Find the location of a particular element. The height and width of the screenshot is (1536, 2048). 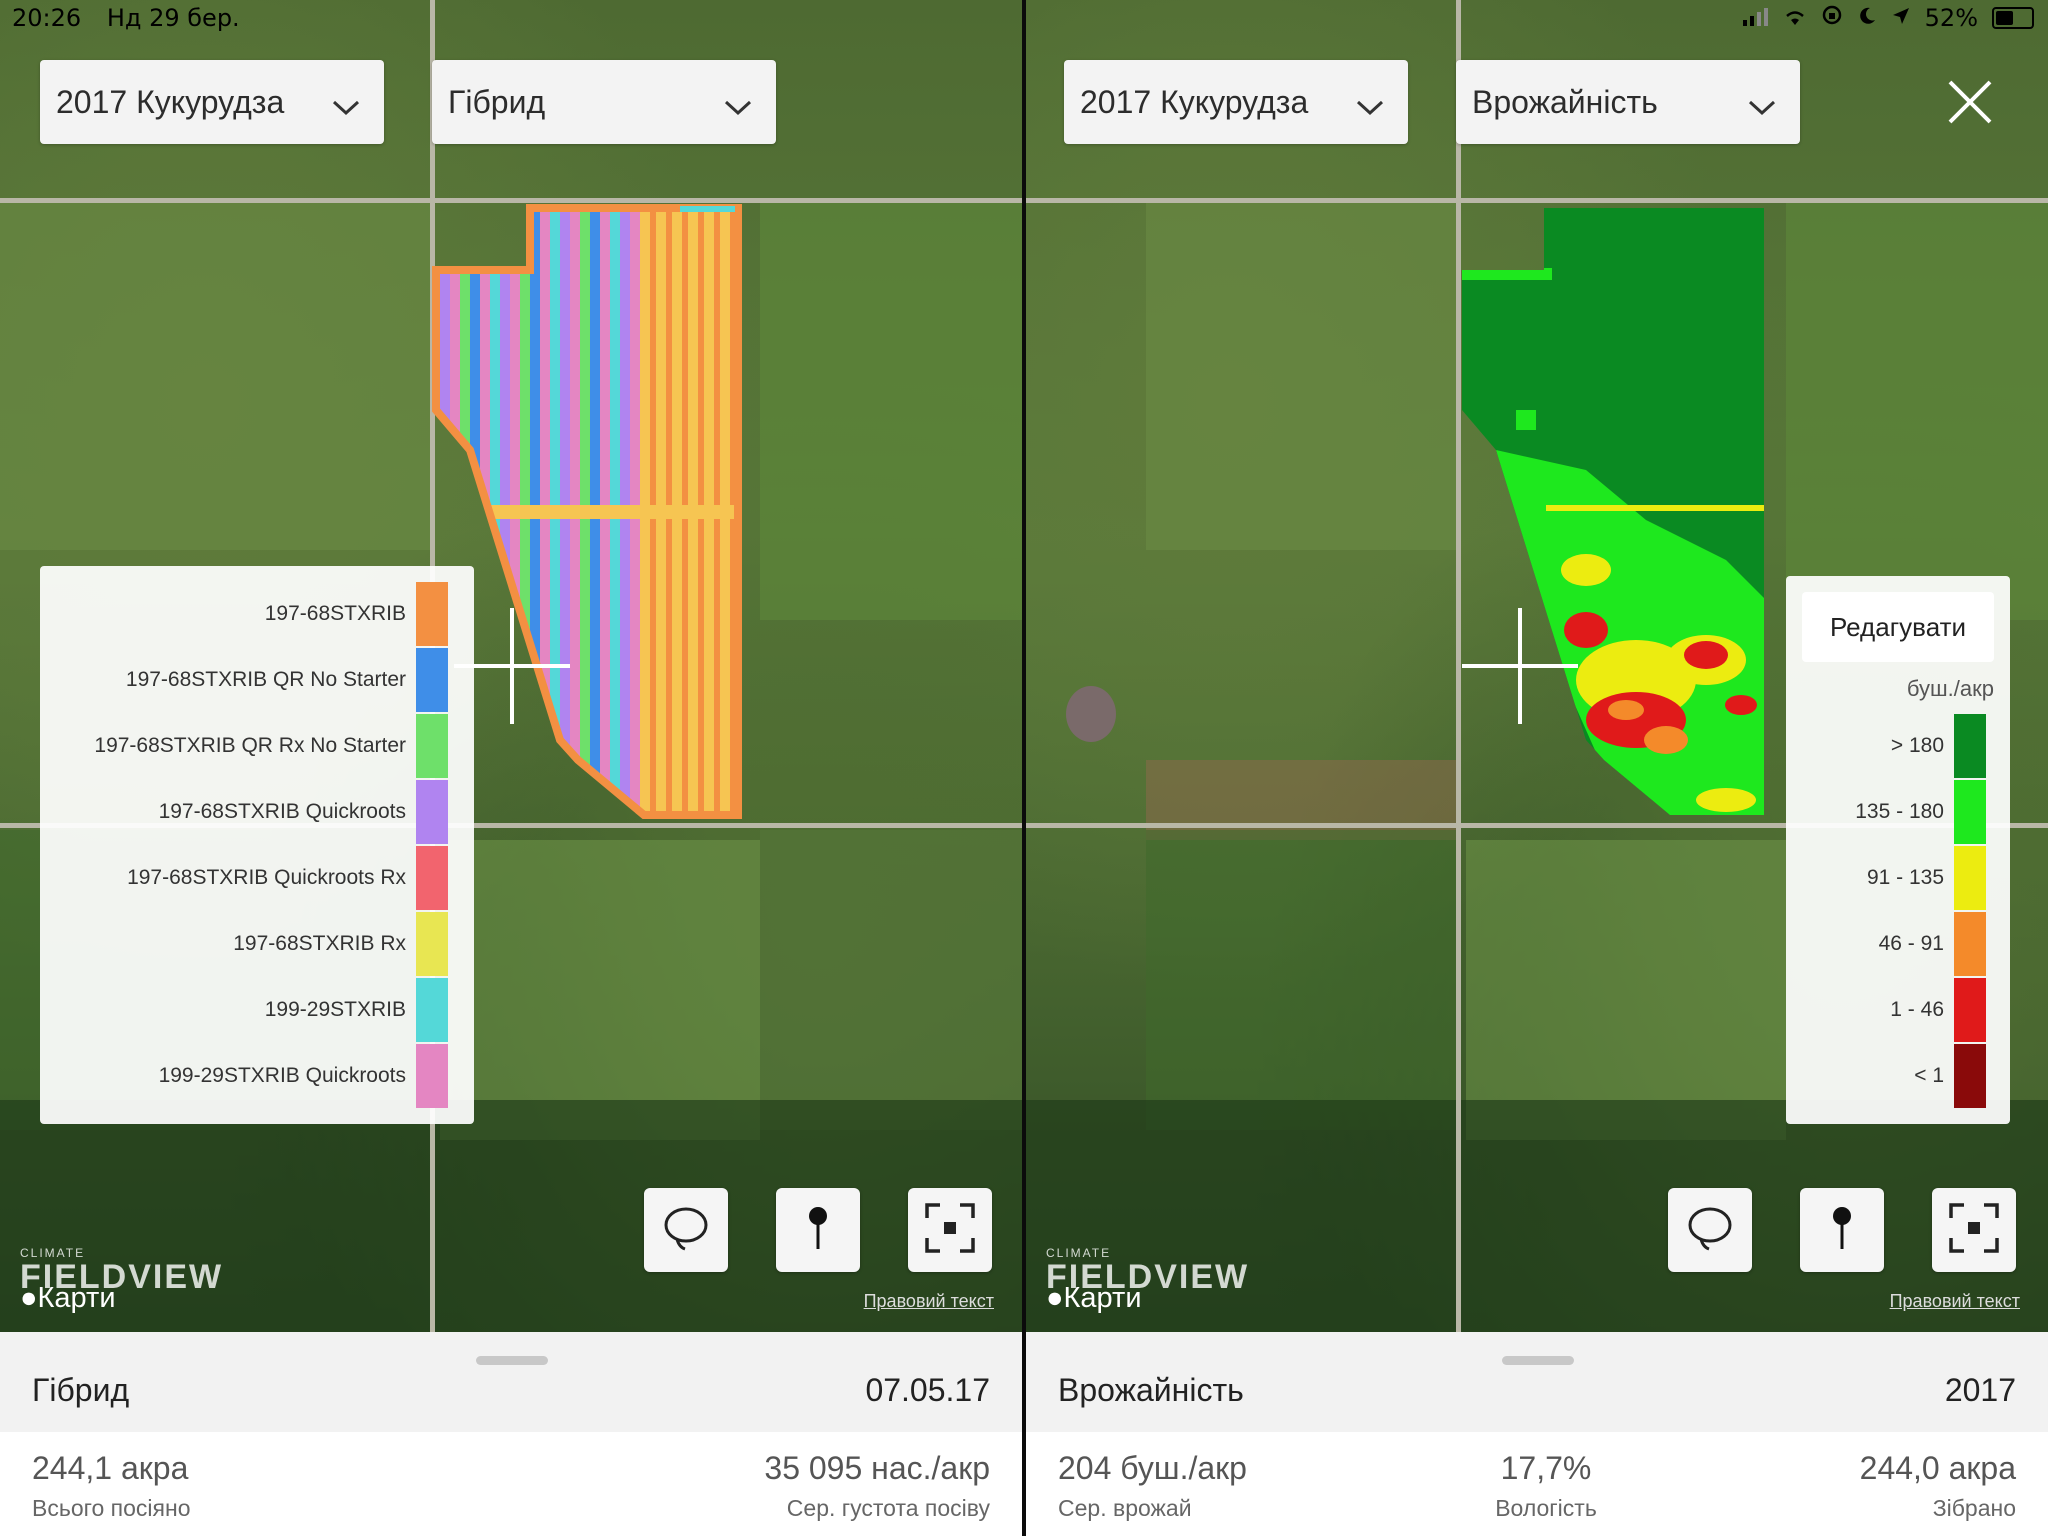

stat-avg-seeding-rate: 35 095 нас./акр Сер. густота посіву is located at coordinates (877, 1485).